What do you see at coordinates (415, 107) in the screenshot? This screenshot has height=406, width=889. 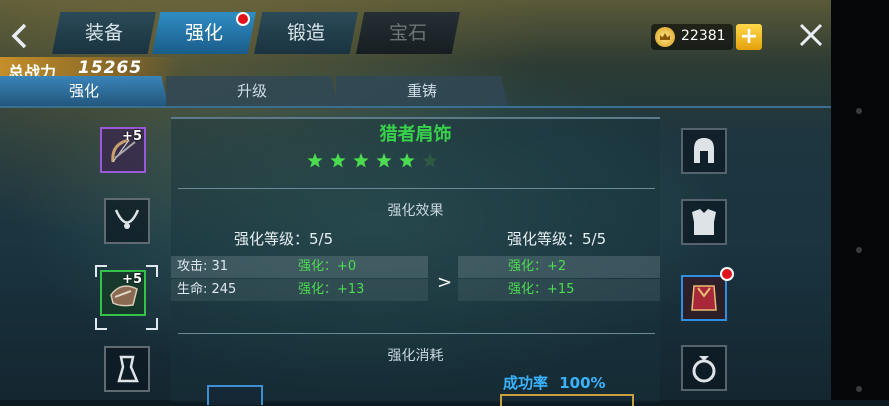 I see `subtab-underline` at bounding box center [415, 107].